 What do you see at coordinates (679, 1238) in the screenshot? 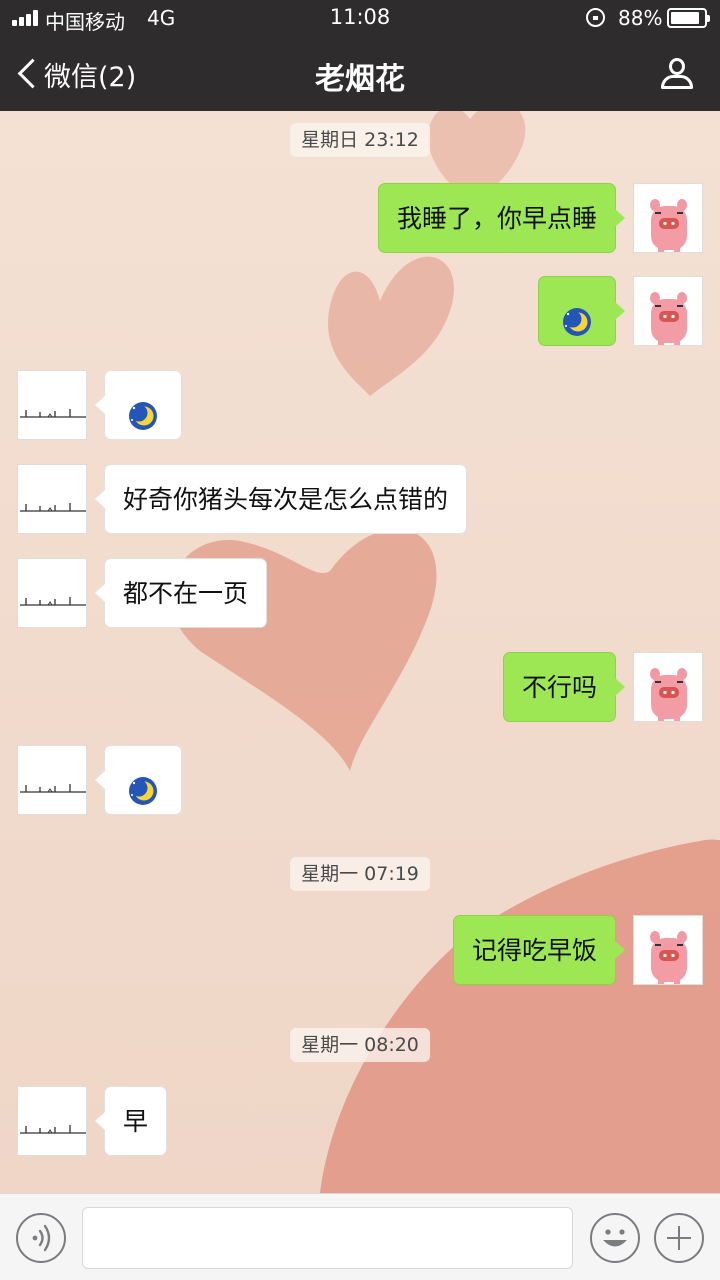
I see `more-button` at bounding box center [679, 1238].